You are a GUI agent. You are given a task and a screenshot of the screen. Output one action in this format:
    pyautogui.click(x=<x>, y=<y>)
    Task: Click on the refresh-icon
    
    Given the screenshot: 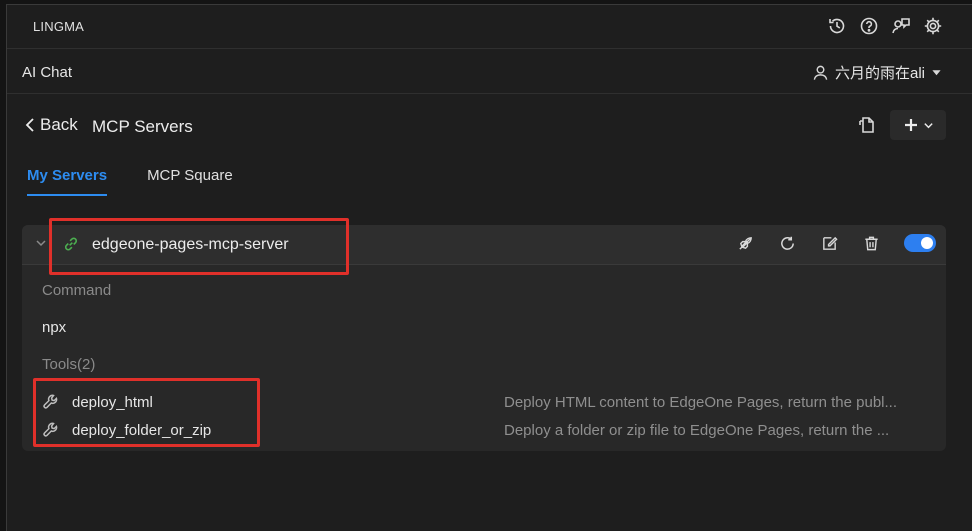 What is the action you would take?
    pyautogui.click(x=787, y=243)
    